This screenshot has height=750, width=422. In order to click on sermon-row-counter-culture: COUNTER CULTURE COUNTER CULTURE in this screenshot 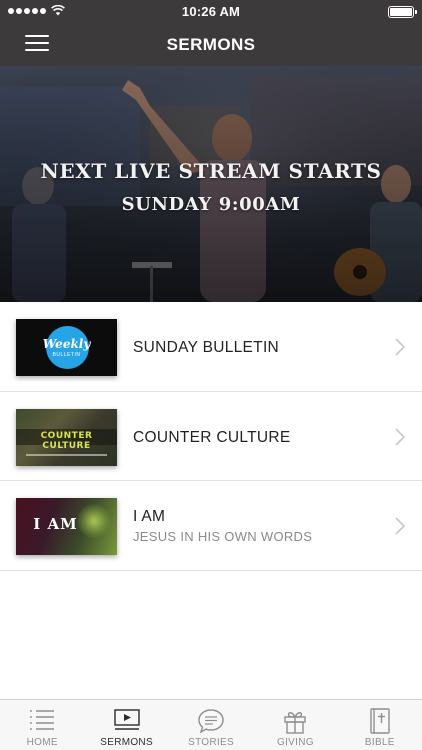, I will do `click(211, 436)`.